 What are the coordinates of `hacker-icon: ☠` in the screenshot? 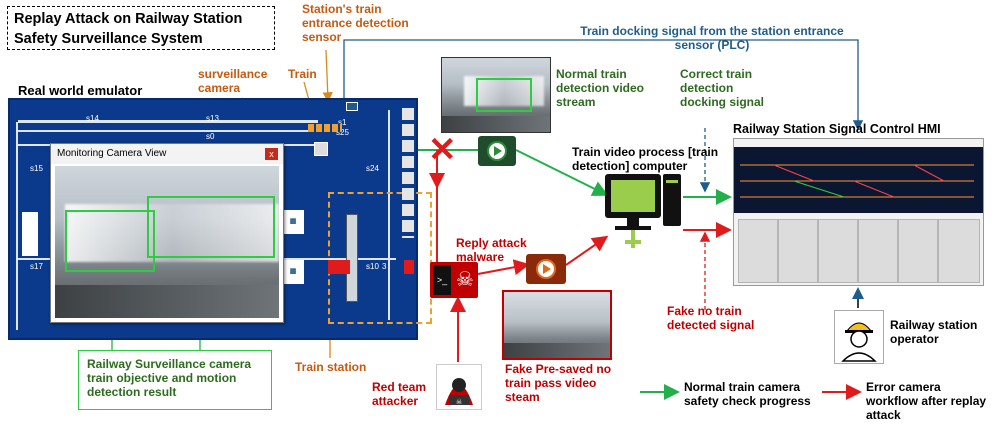 It's located at (459, 387).